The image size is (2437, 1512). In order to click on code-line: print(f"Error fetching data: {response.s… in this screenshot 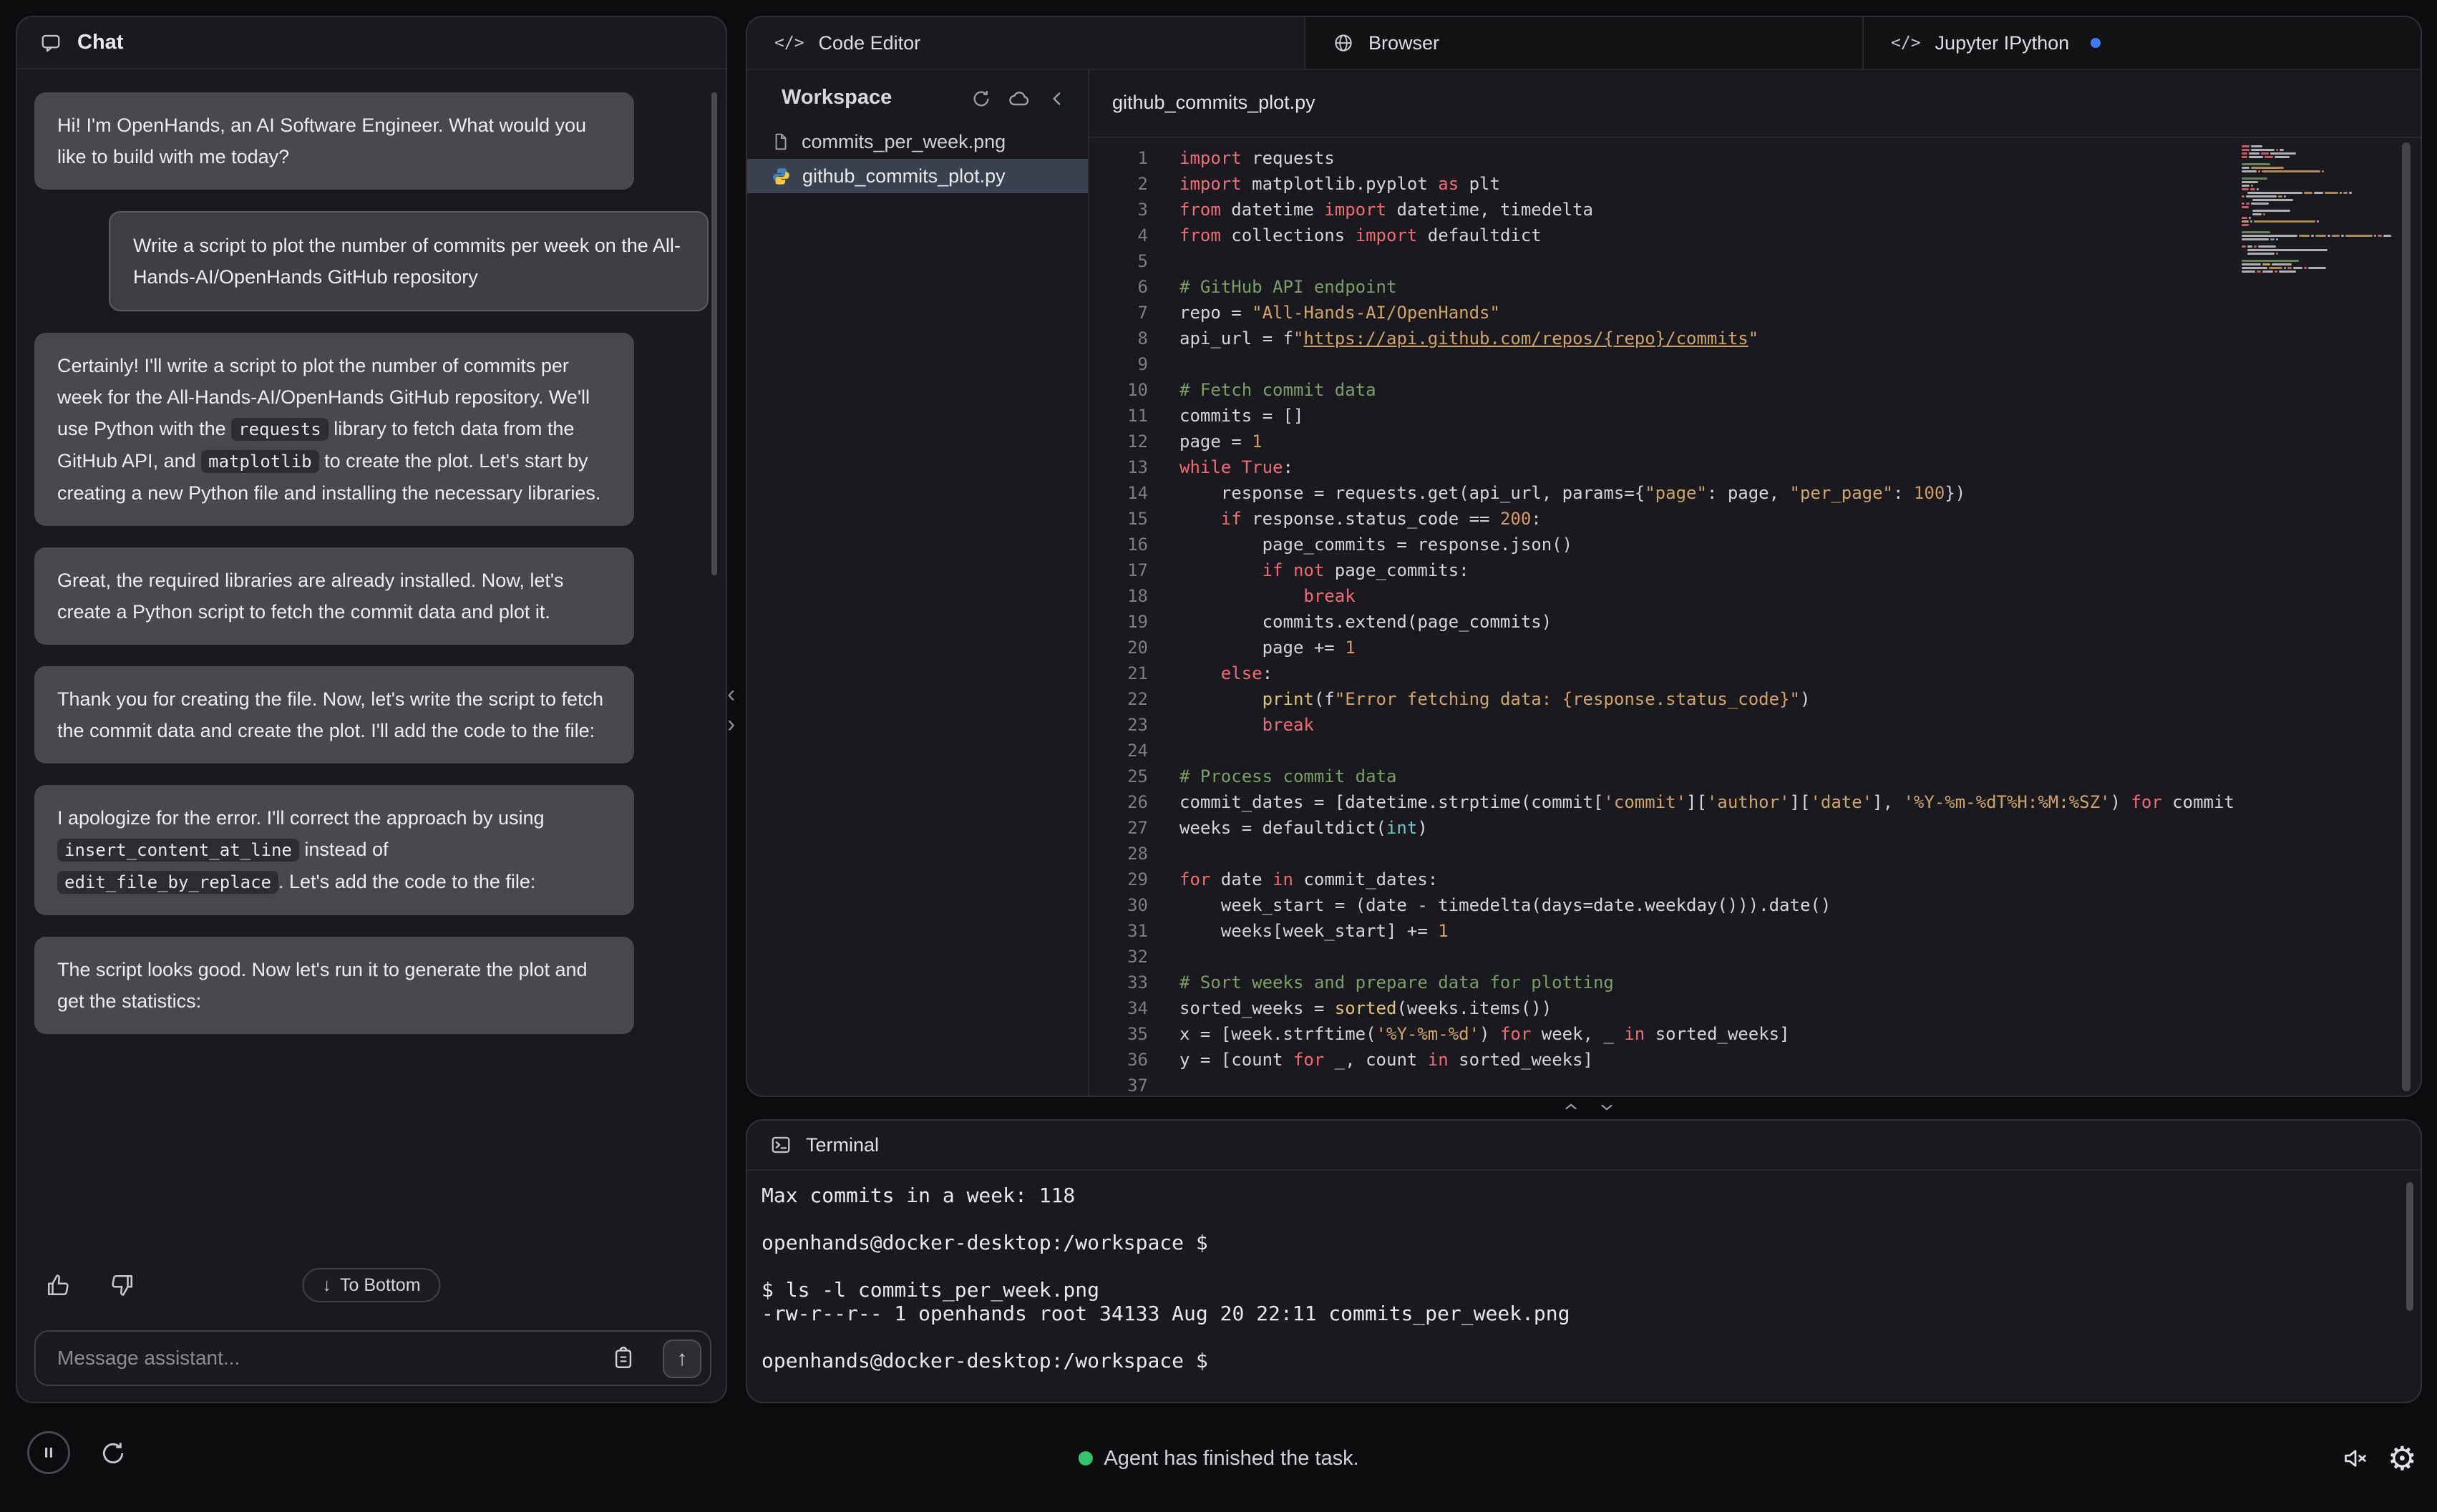, I will do `click(1536, 699)`.